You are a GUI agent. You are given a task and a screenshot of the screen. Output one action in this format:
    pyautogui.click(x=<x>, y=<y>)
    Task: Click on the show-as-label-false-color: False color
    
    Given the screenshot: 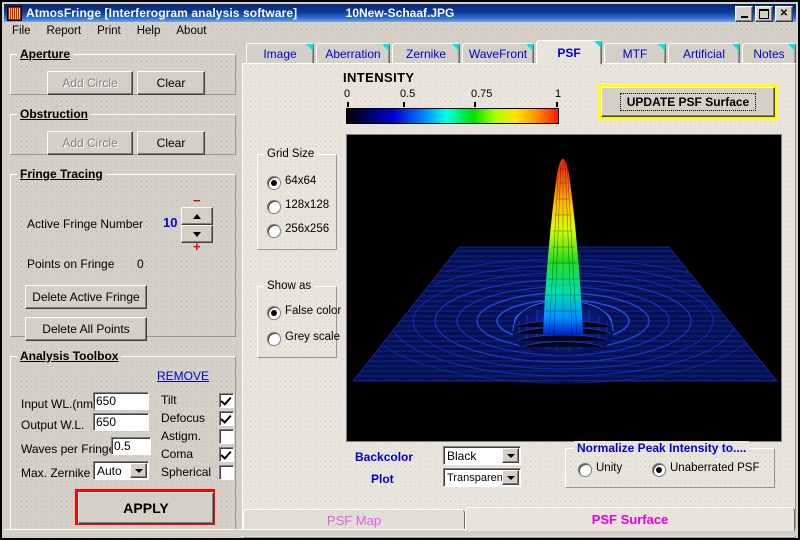 What is the action you would take?
    pyautogui.click(x=313, y=311)
    